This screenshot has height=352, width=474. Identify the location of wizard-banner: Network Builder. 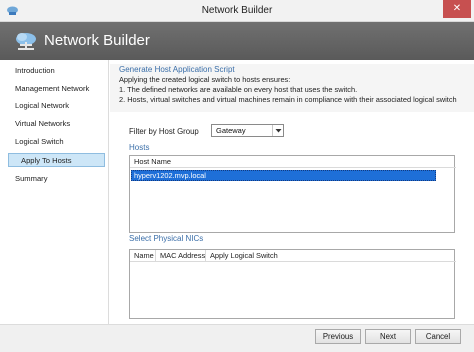
(237, 41).